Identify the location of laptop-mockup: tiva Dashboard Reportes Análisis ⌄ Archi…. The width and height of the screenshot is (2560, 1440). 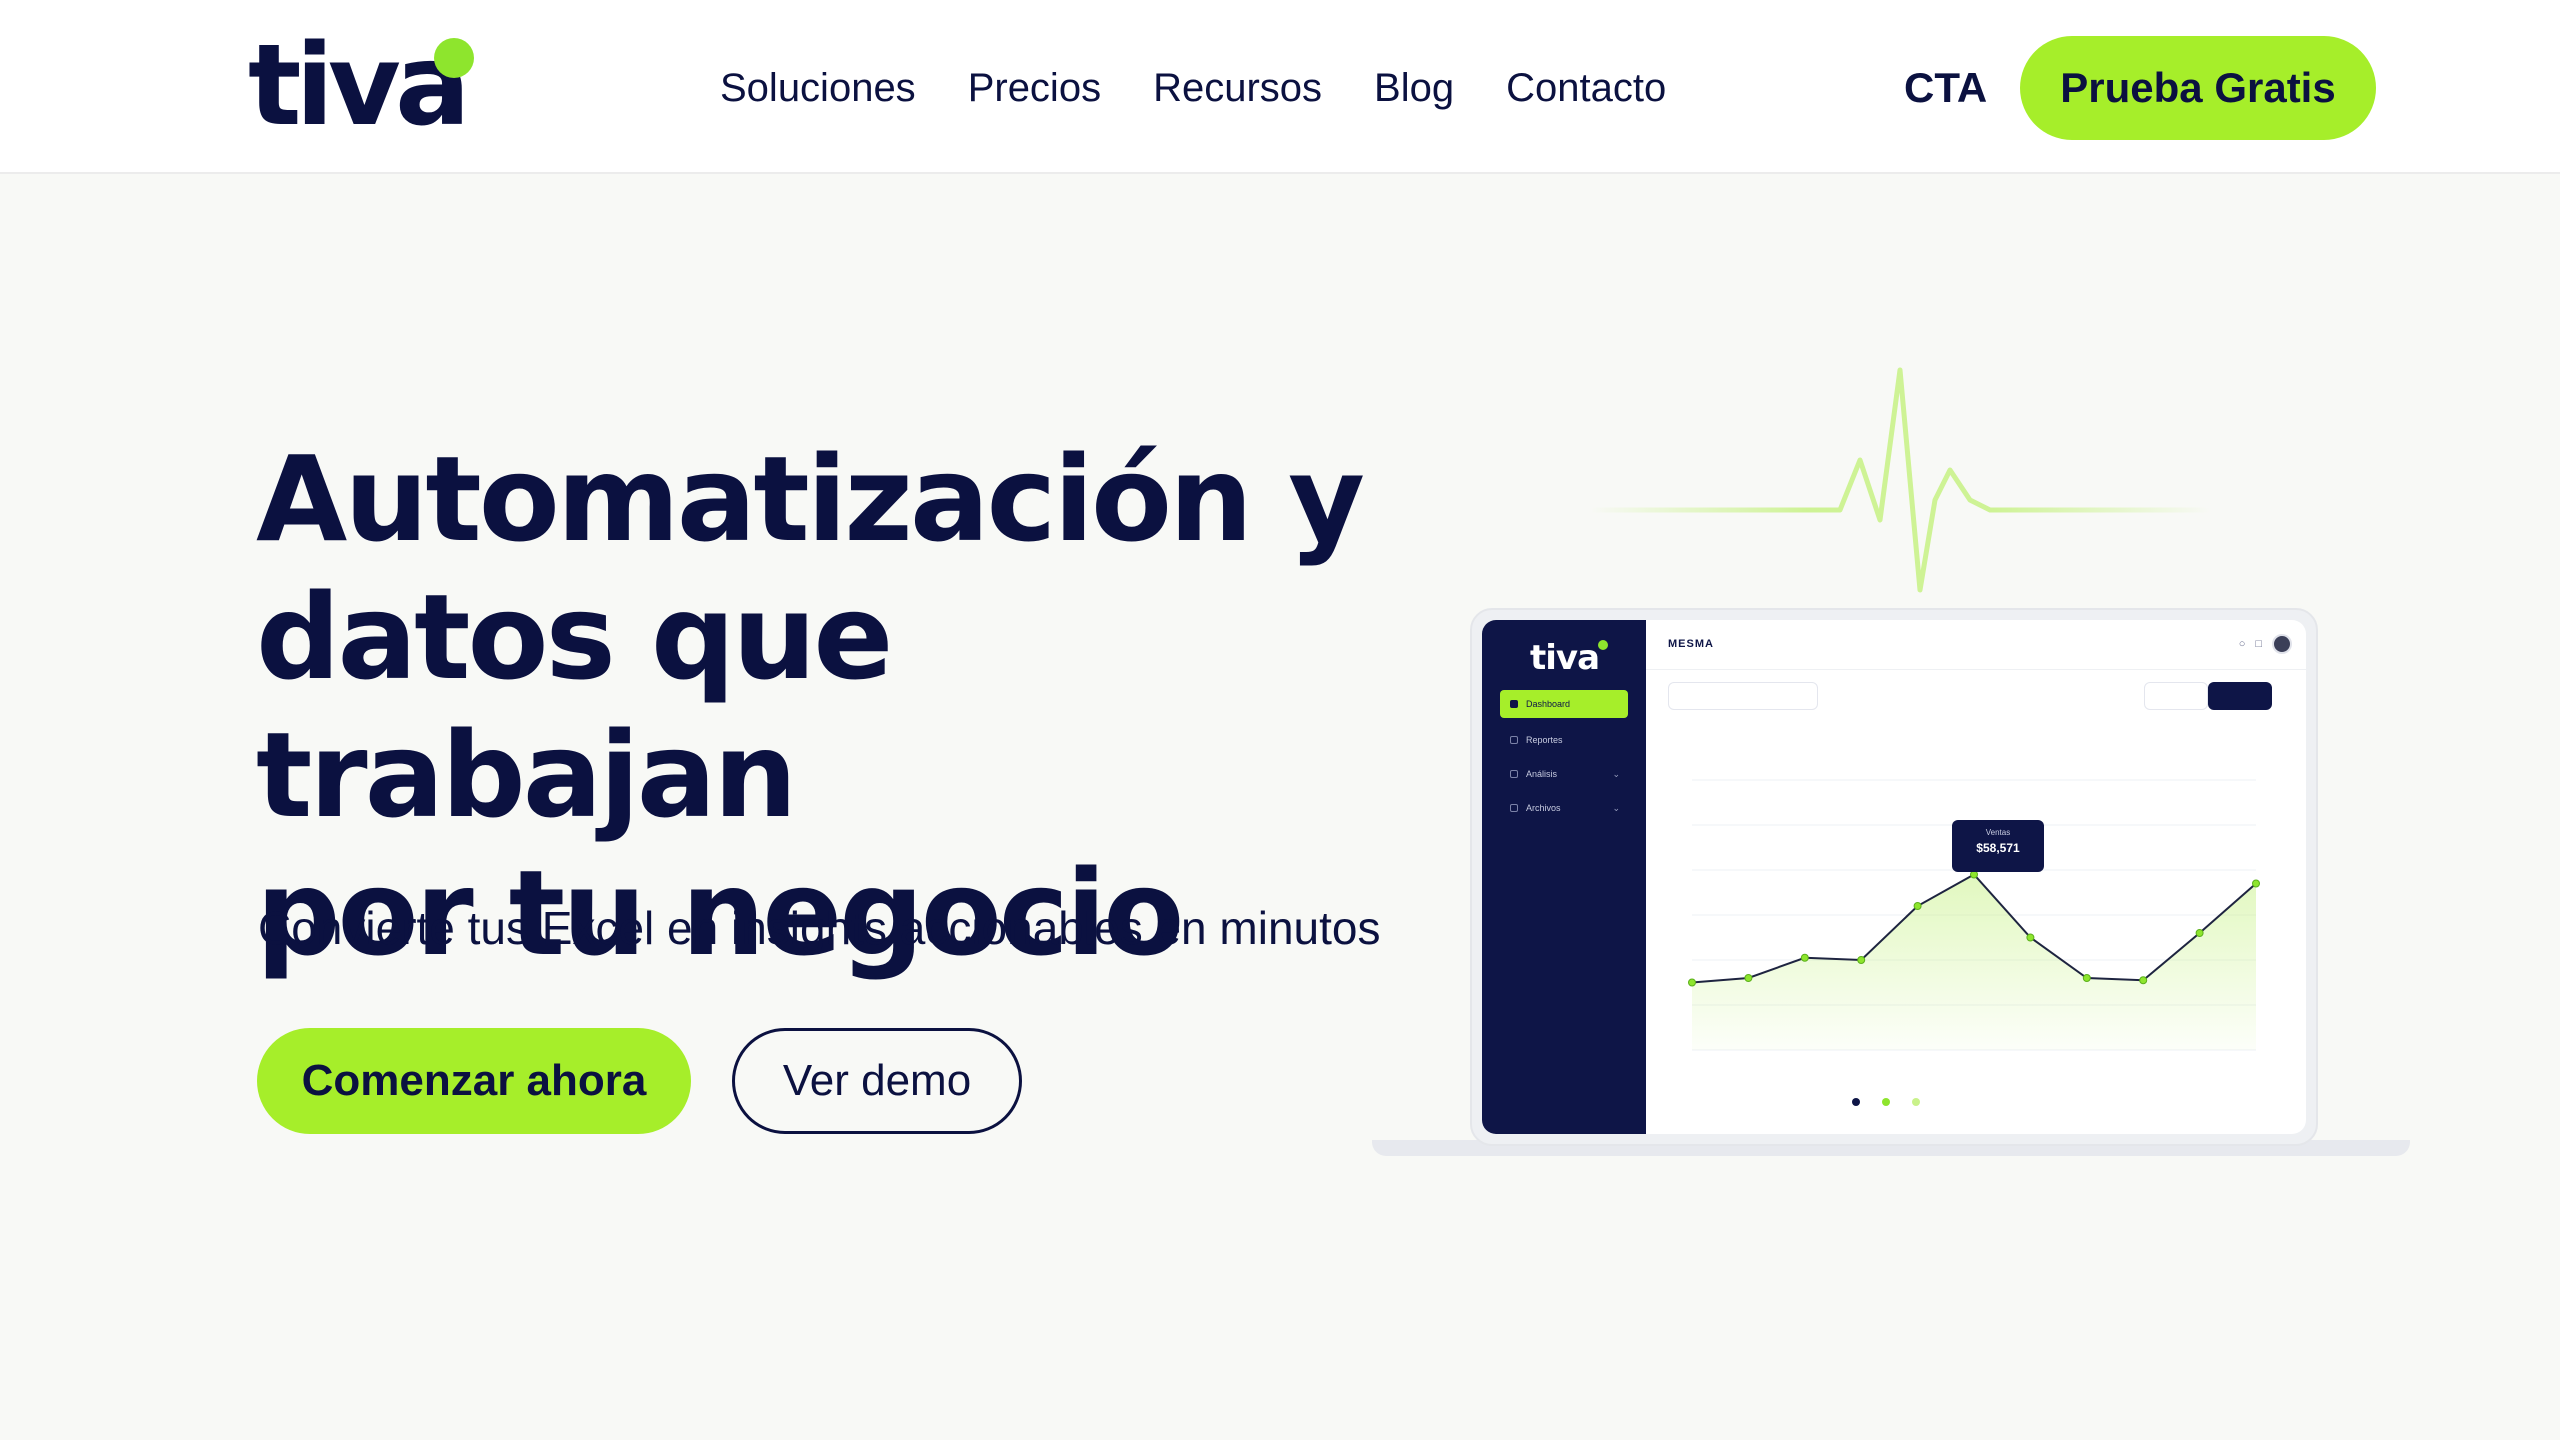
(1894, 877).